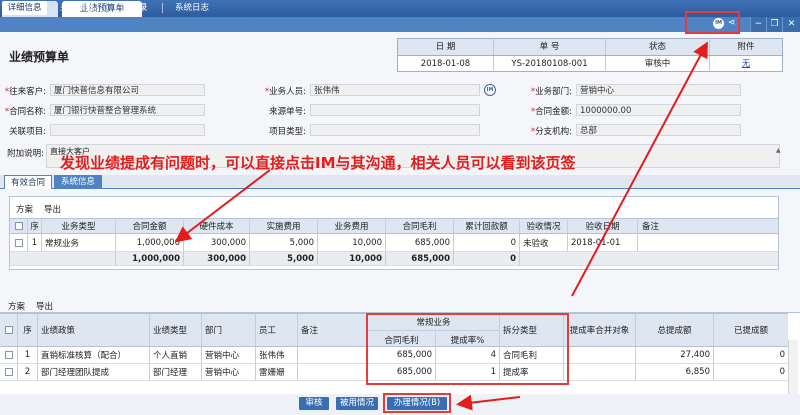  Describe the element at coordinates (127, 90) in the screenshot. I see `customer-field: 厦门快普信息有限公司` at that location.